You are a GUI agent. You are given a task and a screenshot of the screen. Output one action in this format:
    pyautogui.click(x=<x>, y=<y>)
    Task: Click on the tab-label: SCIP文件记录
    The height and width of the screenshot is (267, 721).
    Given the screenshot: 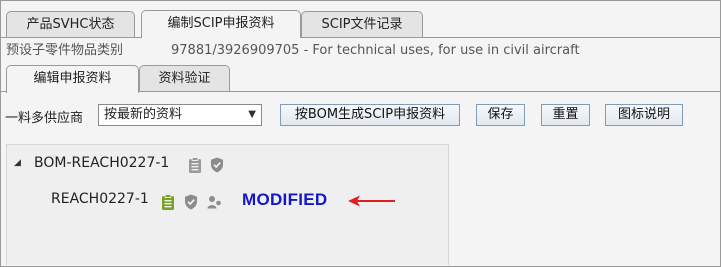 What is the action you would take?
    pyautogui.click(x=362, y=24)
    